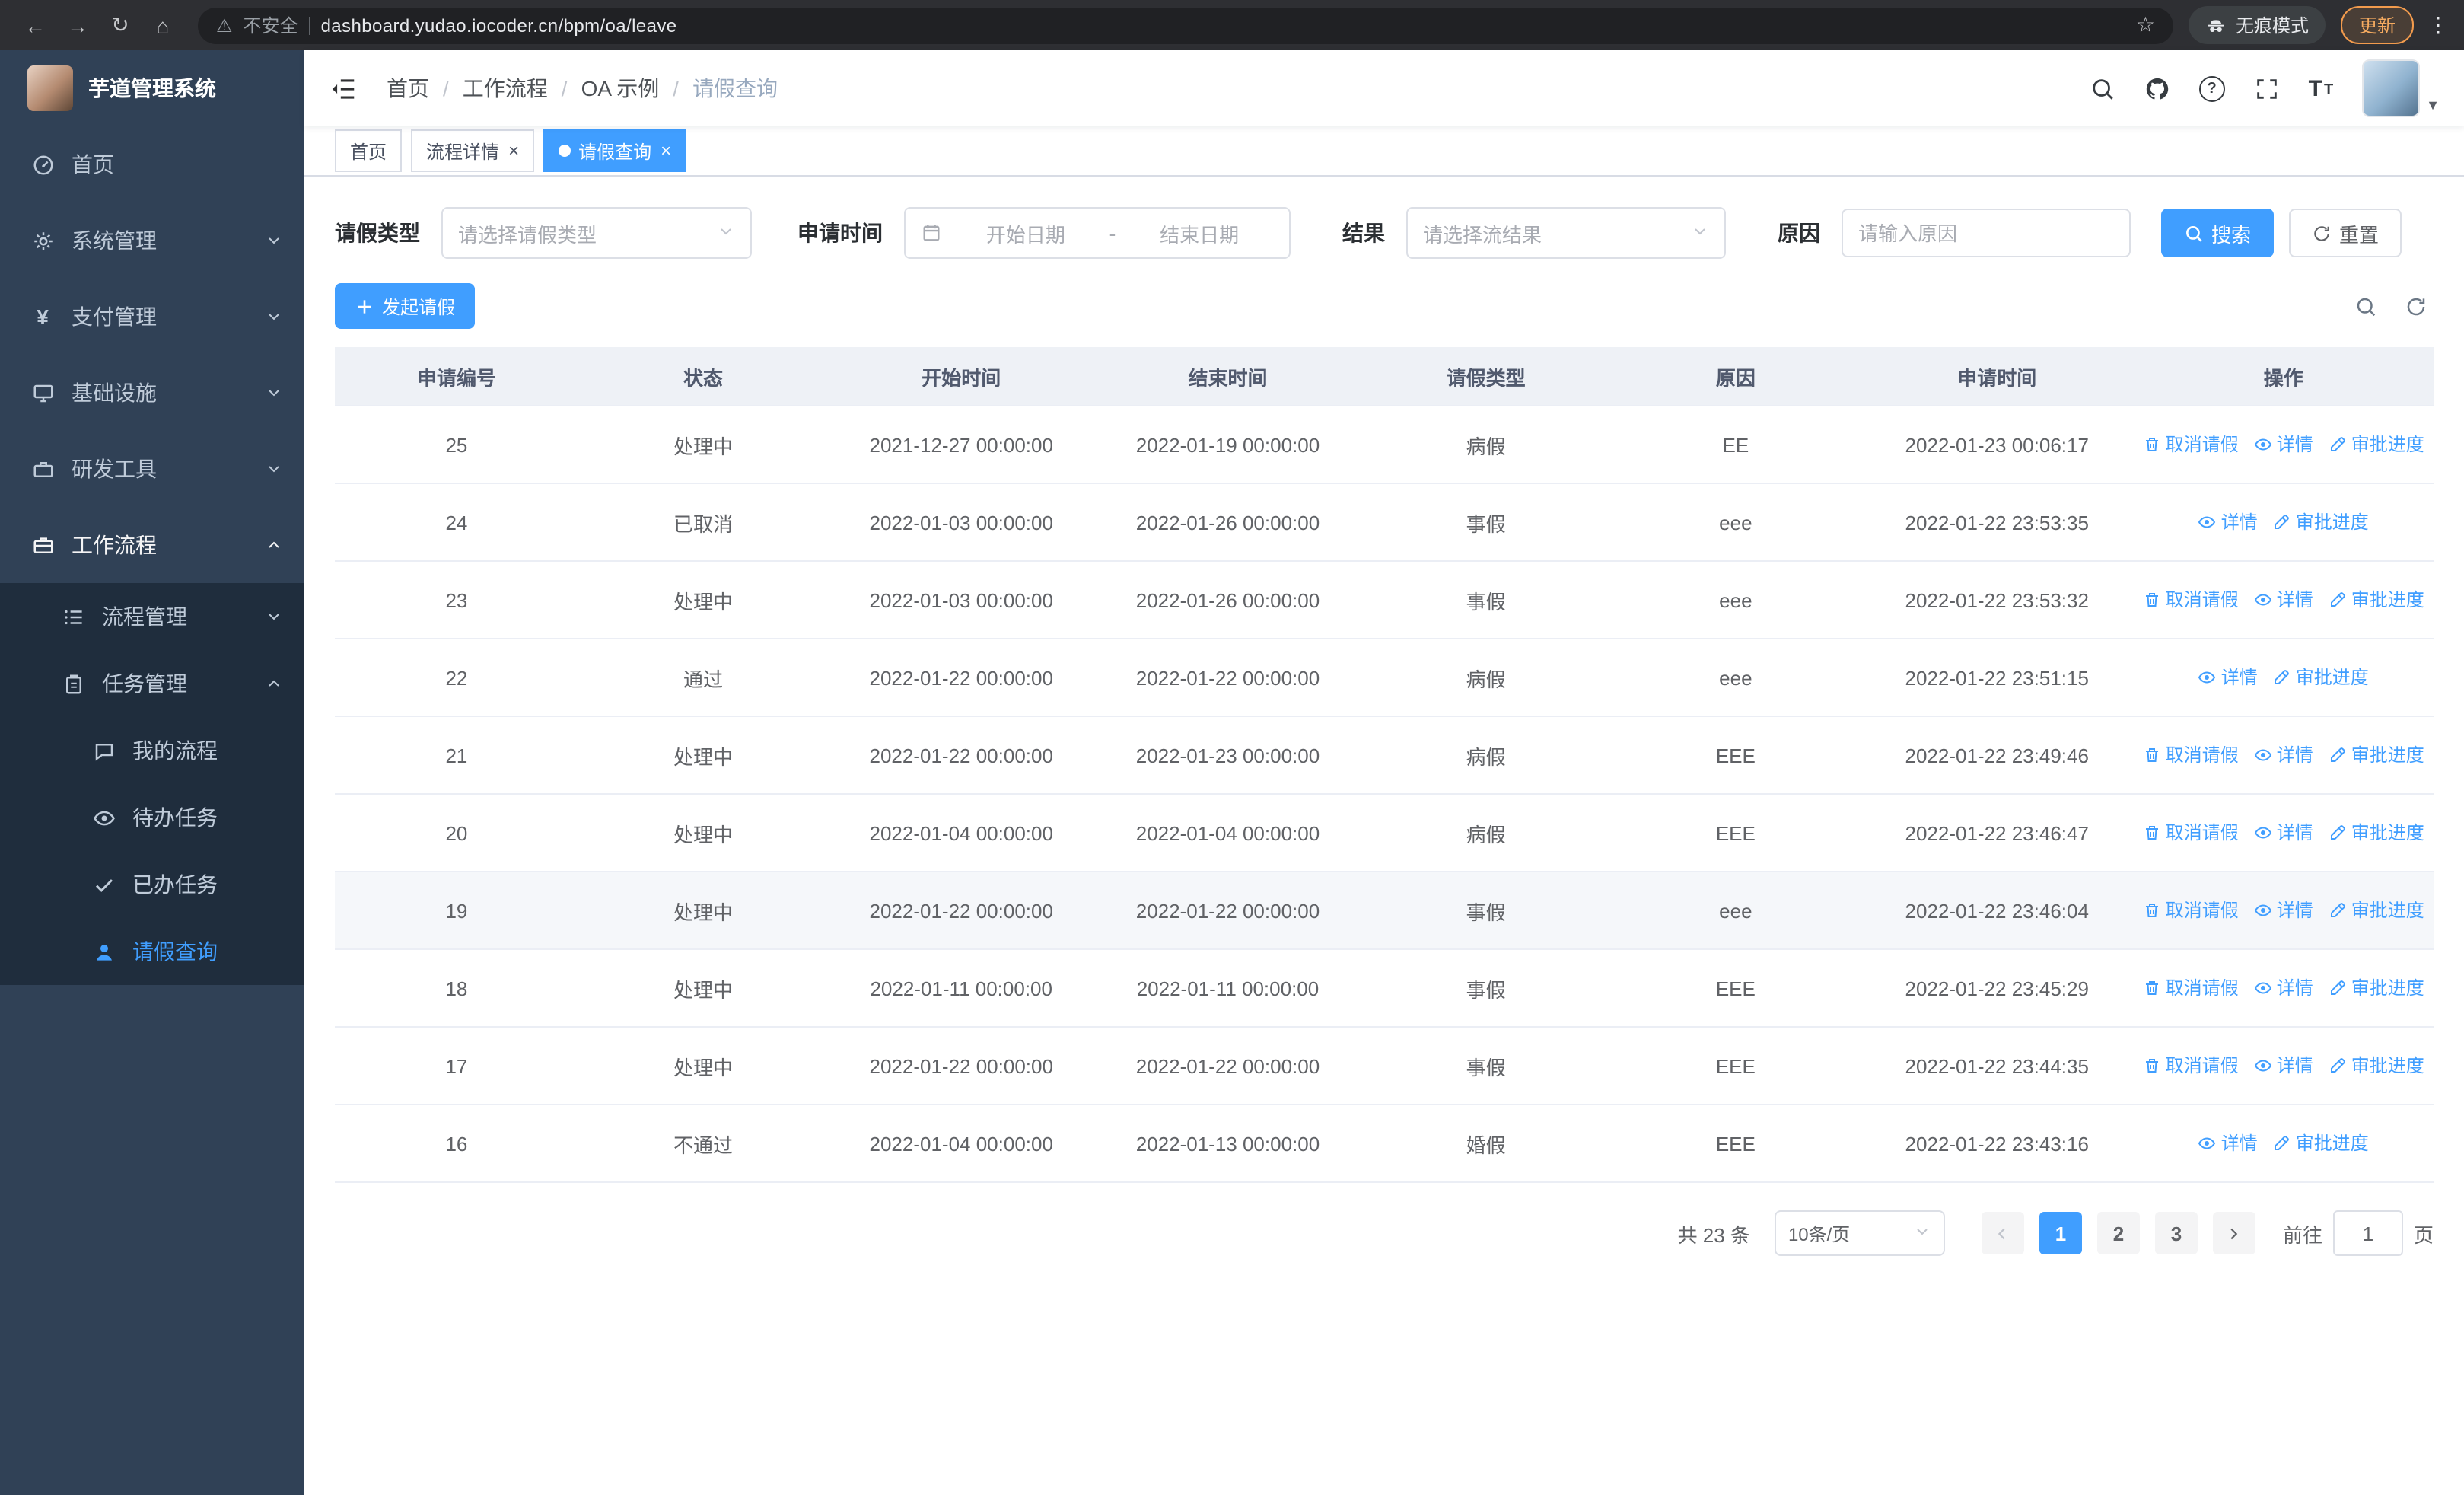 This screenshot has width=2464, height=1495. What do you see at coordinates (369, 150) in the screenshot?
I see `tab-home: 首页` at bounding box center [369, 150].